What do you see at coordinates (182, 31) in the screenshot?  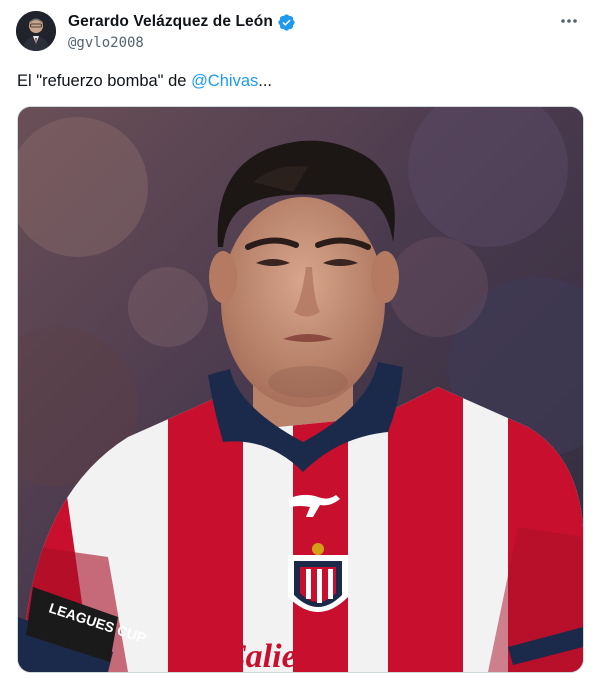 I see `author-info: Gerardo Velázquez de León @gvlo2008` at bounding box center [182, 31].